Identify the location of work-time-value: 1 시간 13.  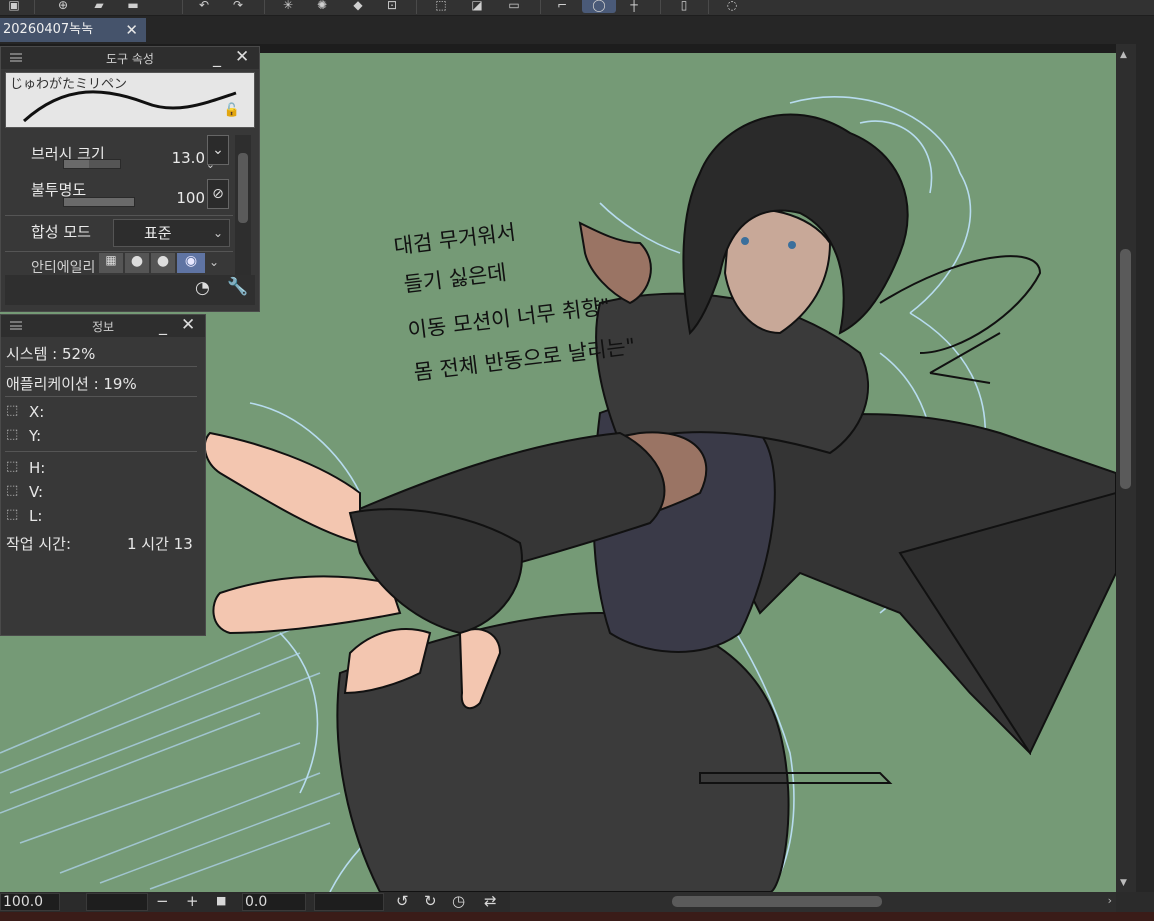
(160, 544).